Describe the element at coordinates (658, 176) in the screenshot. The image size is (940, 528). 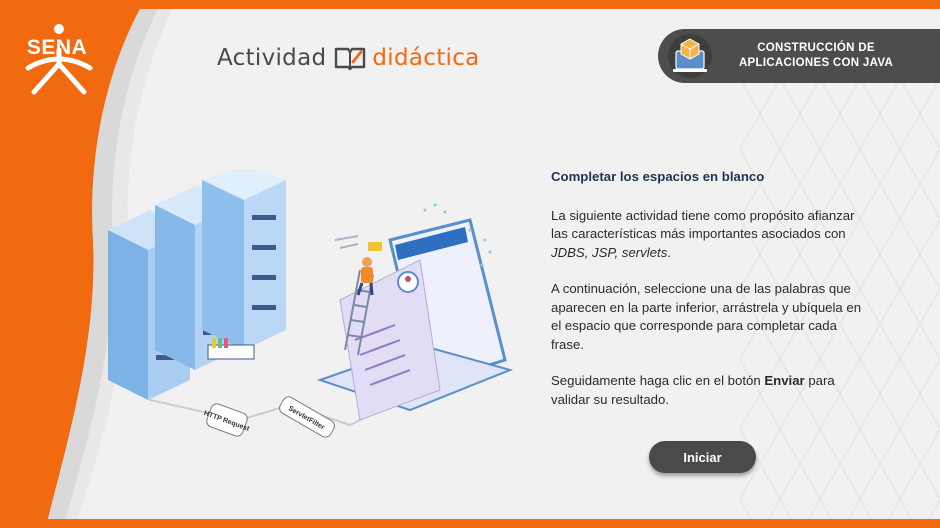
I see `instructions-heading: Completar los espacios en blanco` at that location.